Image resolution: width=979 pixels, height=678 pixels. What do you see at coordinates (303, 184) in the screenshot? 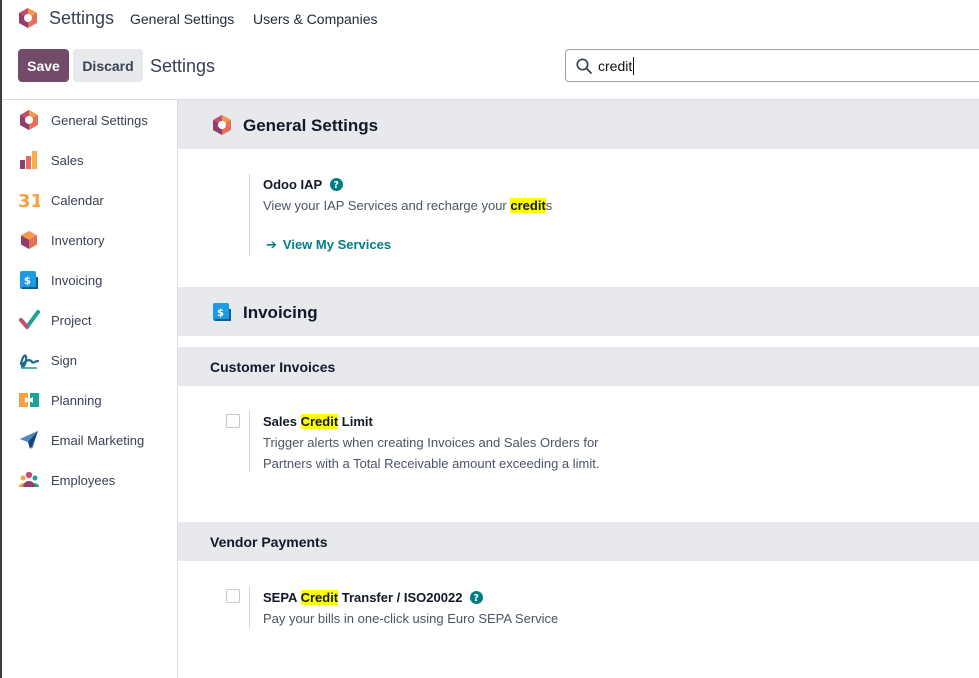
I see `setting-title-odoo-iap: Odoo IAP ?` at bounding box center [303, 184].